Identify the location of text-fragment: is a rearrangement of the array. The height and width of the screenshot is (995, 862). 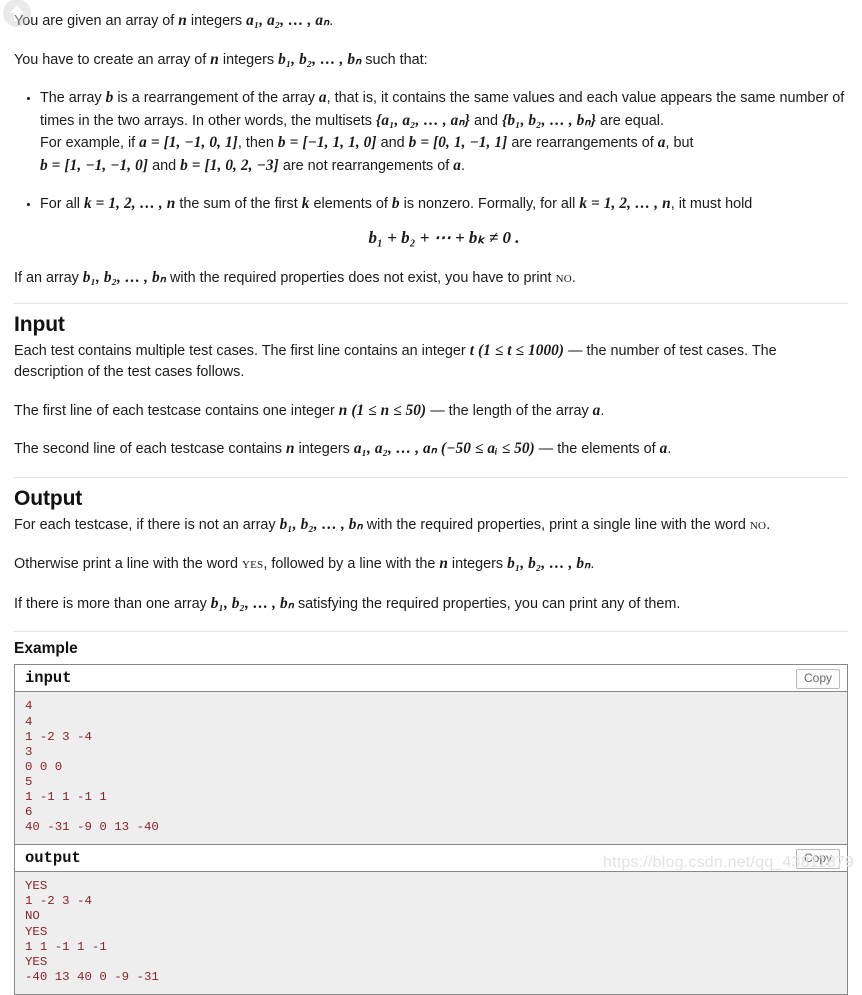
(216, 98).